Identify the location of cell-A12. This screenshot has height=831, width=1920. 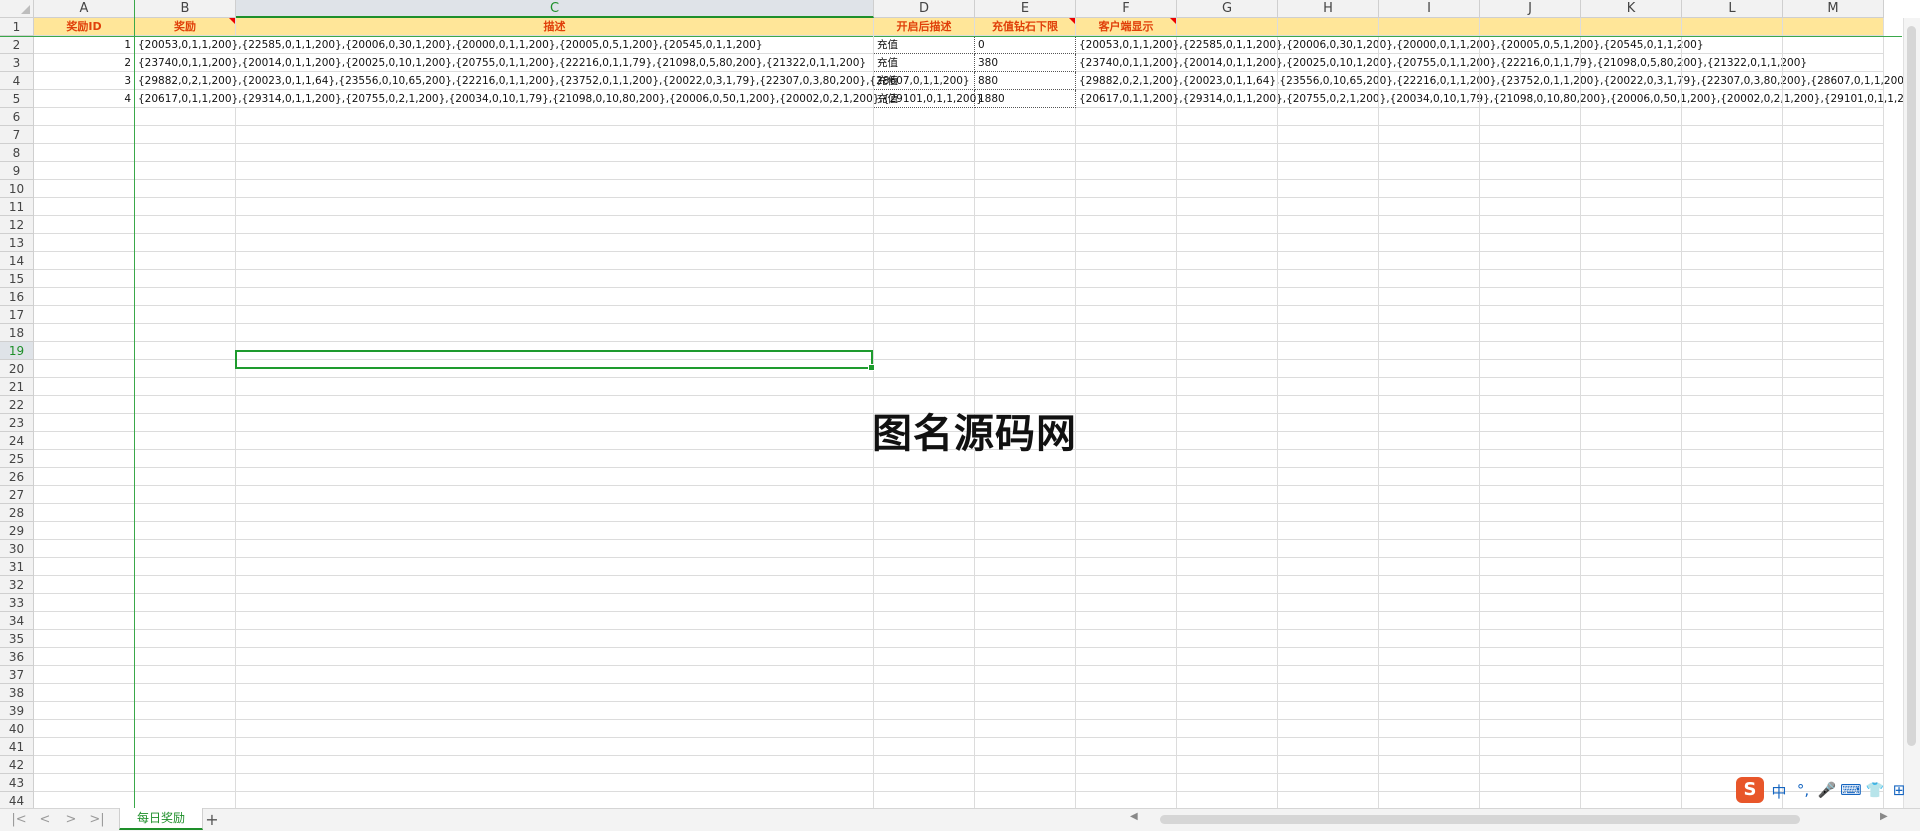
(84, 225).